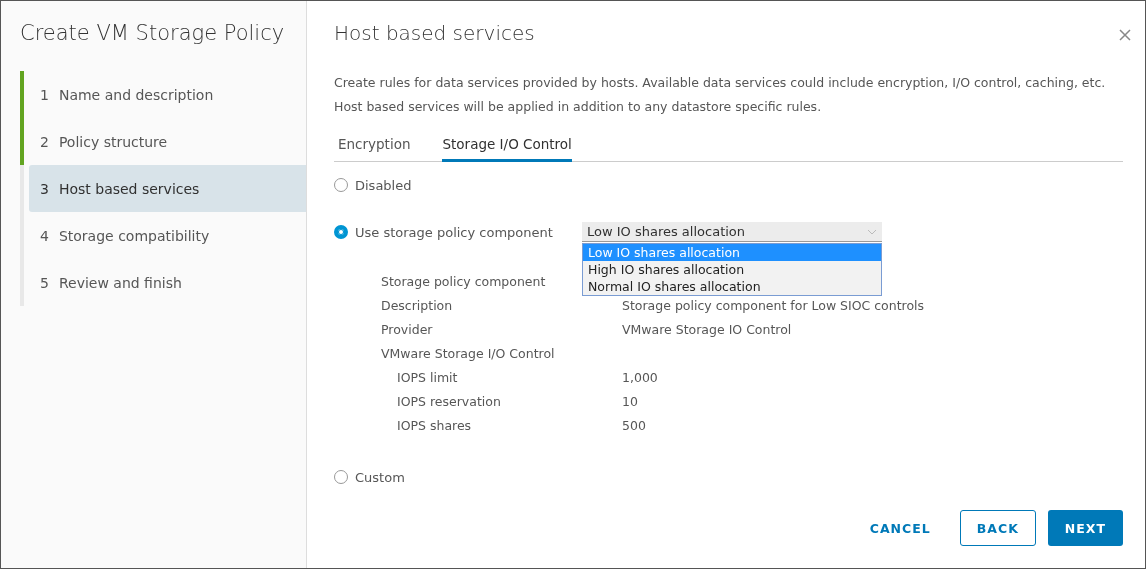 The height and width of the screenshot is (569, 1146). I want to click on next-button: NEXT, so click(1085, 528).